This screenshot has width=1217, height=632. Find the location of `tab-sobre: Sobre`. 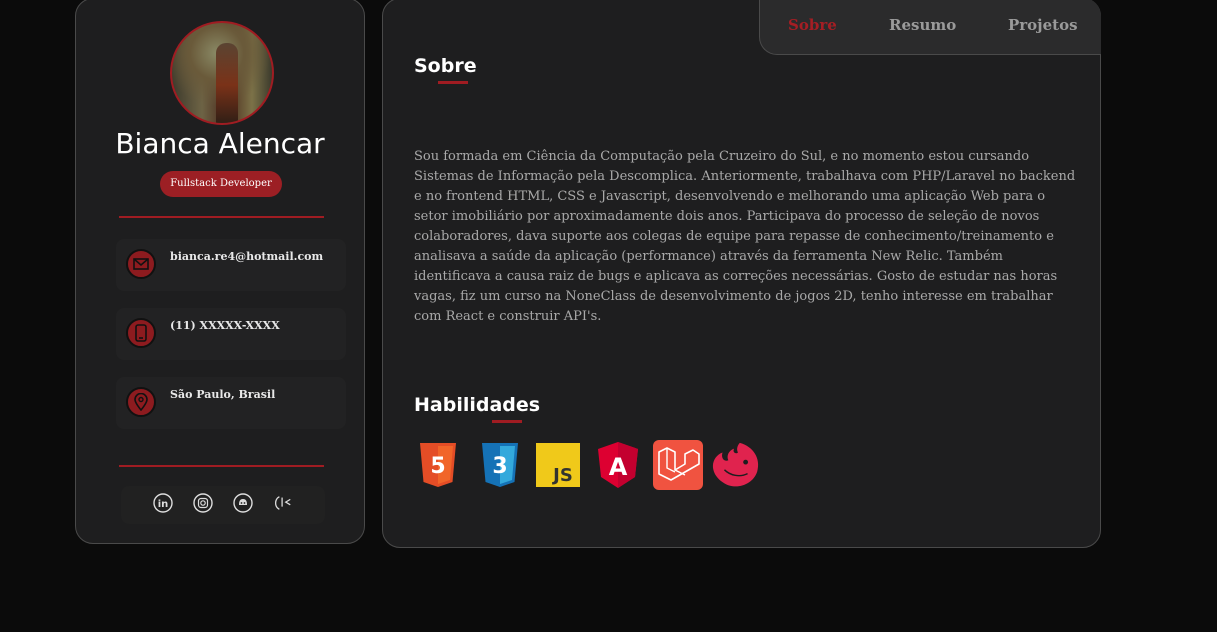

tab-sobre: Sobre is located at coordinates (812, 25).